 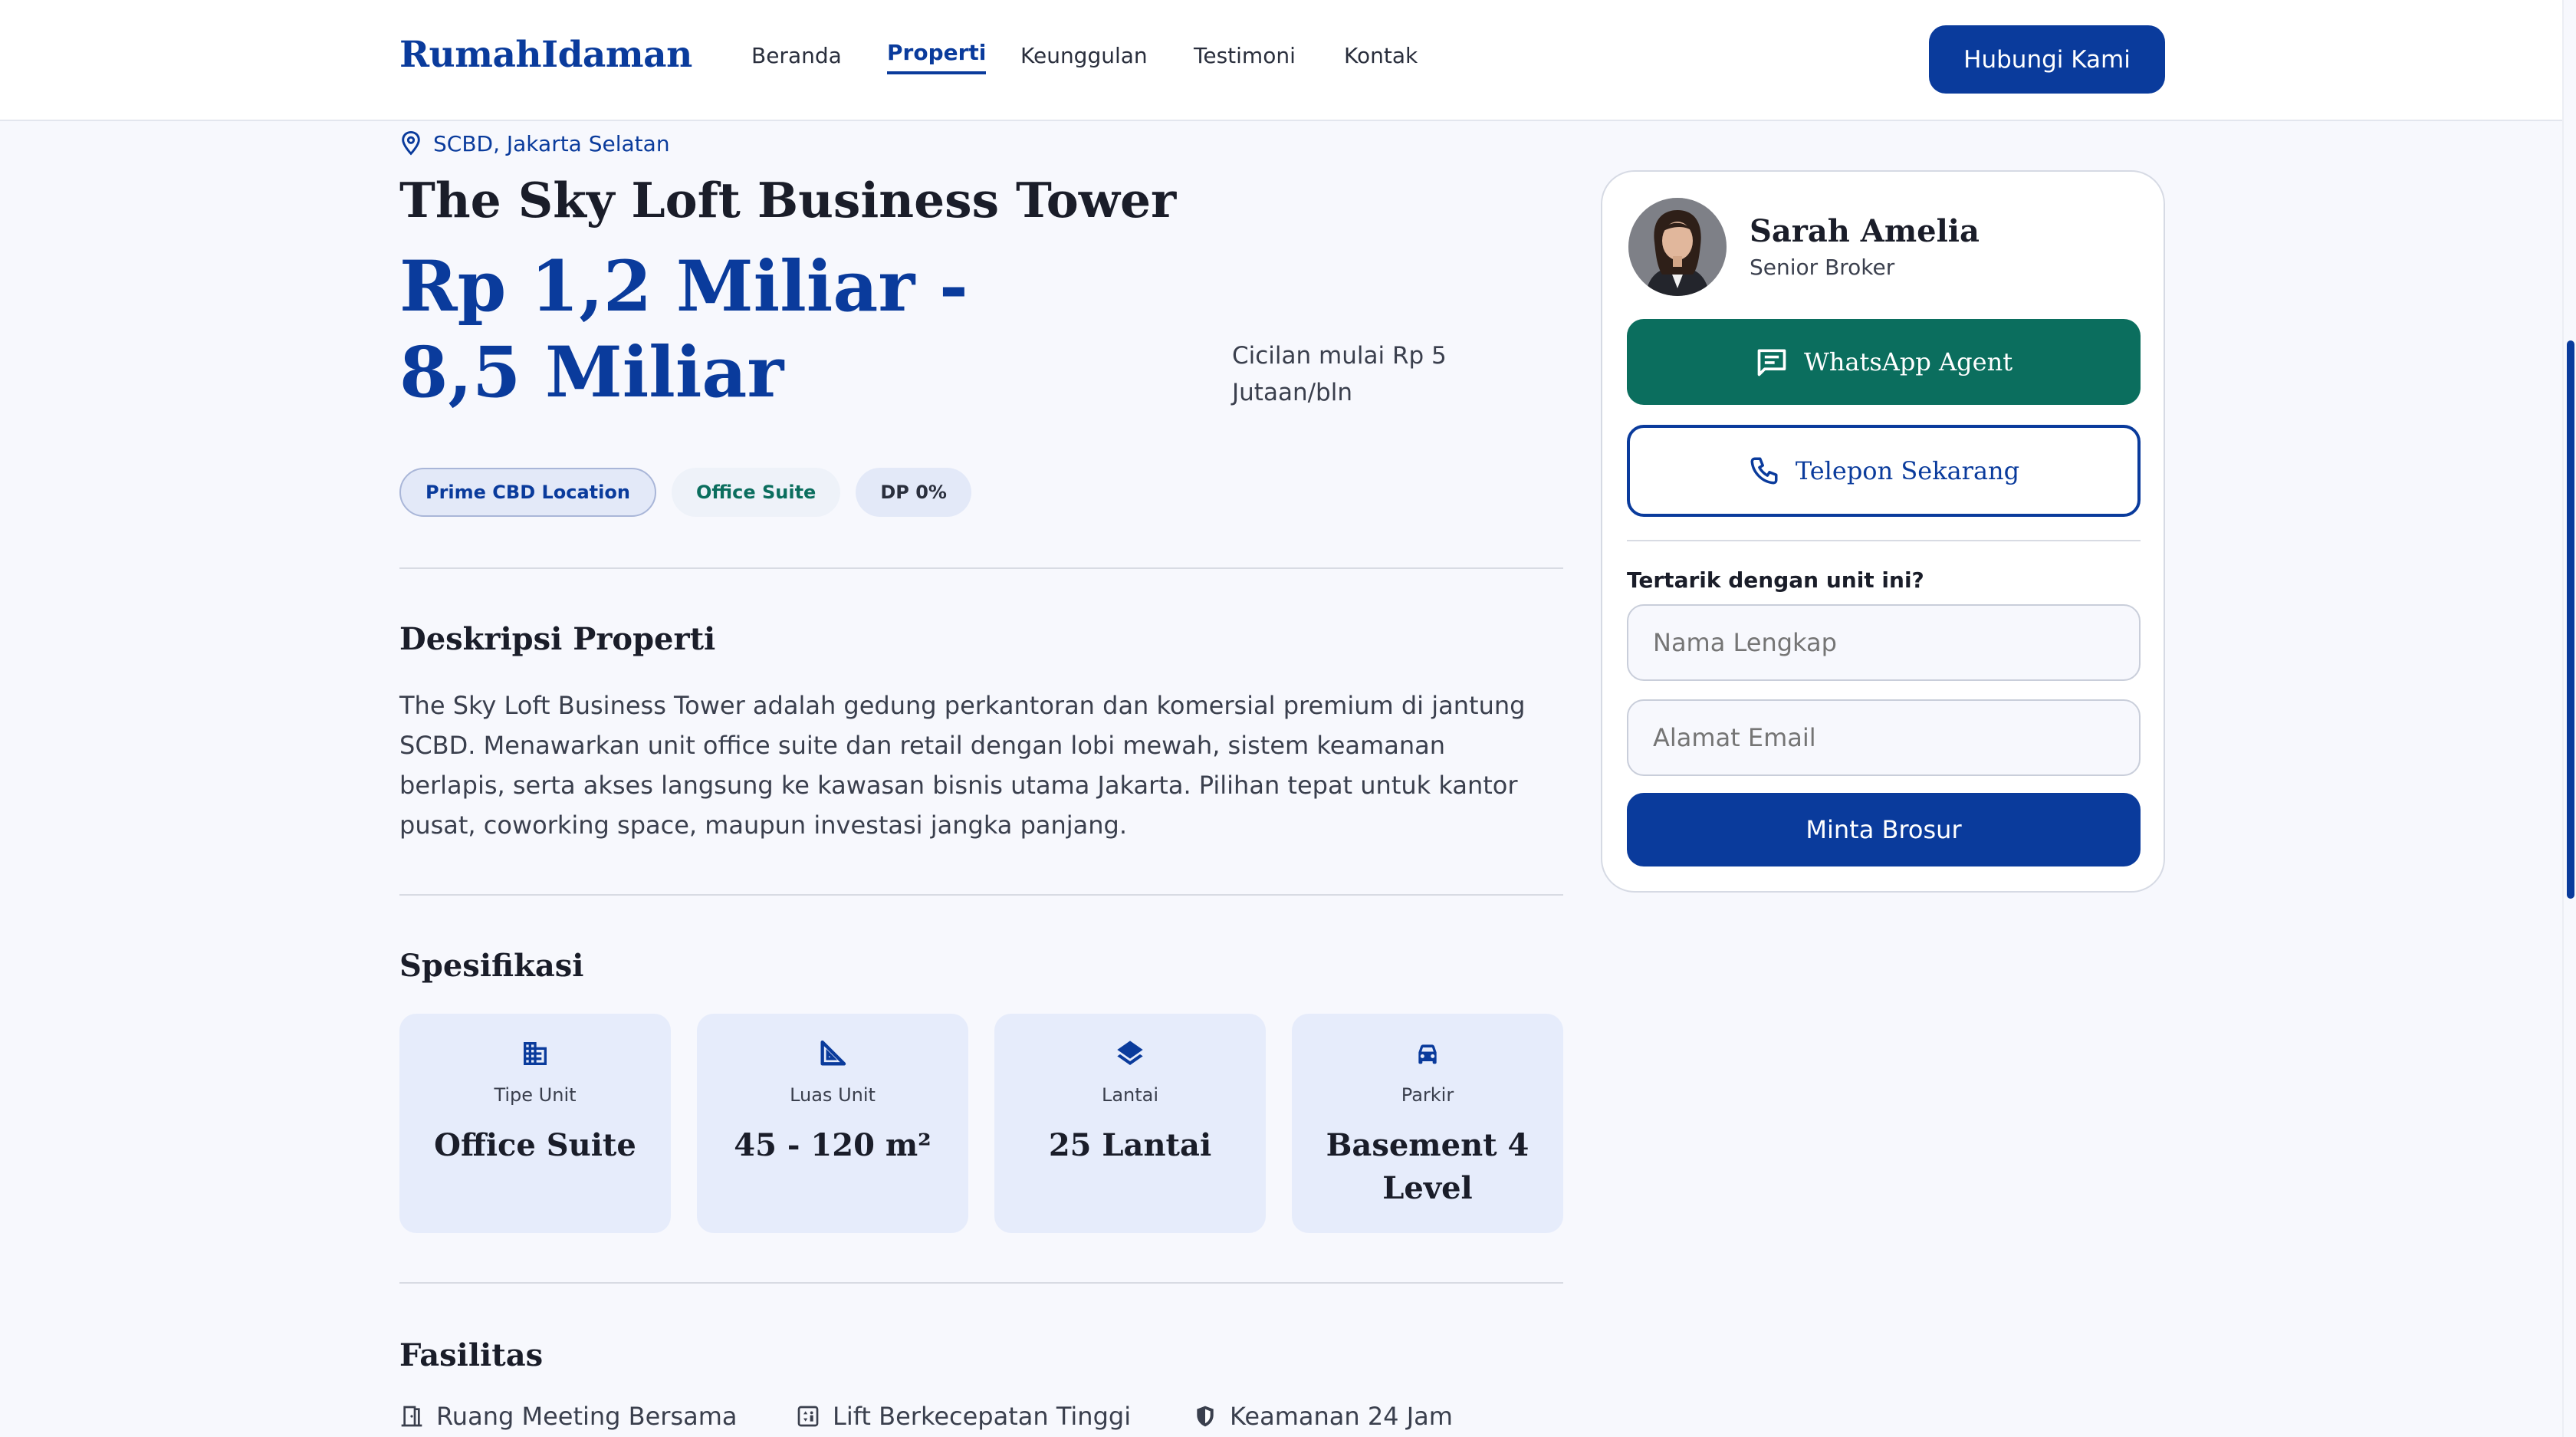 I want to click on installment-info: Cicilan mulai Rp 5 Jutaan/bln, so click(x=1339, y=374).